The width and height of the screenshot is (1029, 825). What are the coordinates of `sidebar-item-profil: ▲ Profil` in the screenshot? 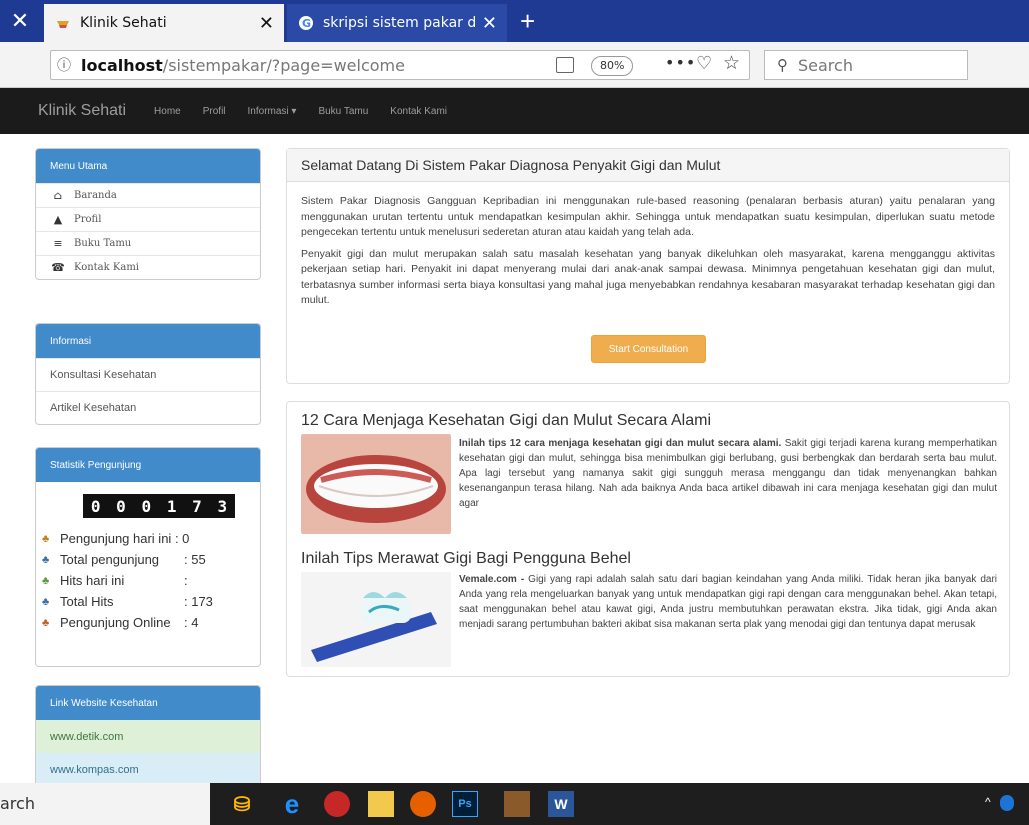 It's located at (148, 219).